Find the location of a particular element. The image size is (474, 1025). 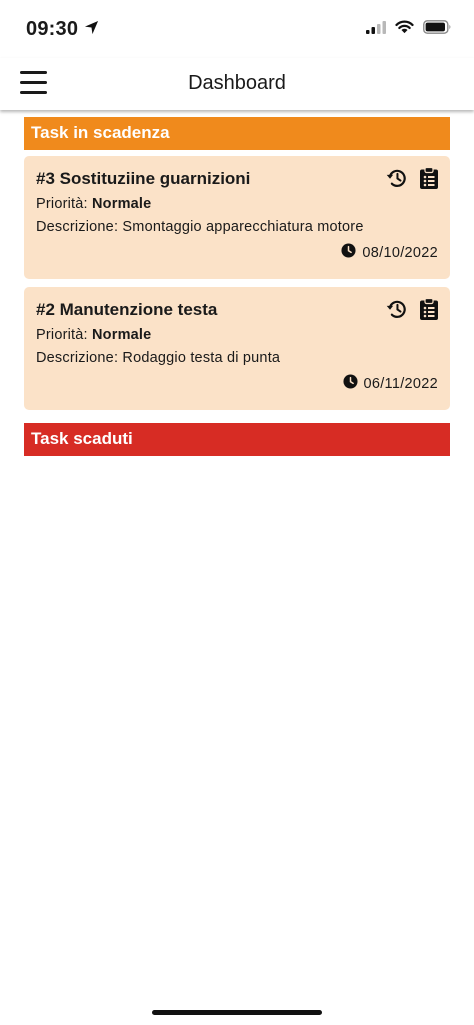

task-date: 06/11/2022 is located at coordinates (390, 383).